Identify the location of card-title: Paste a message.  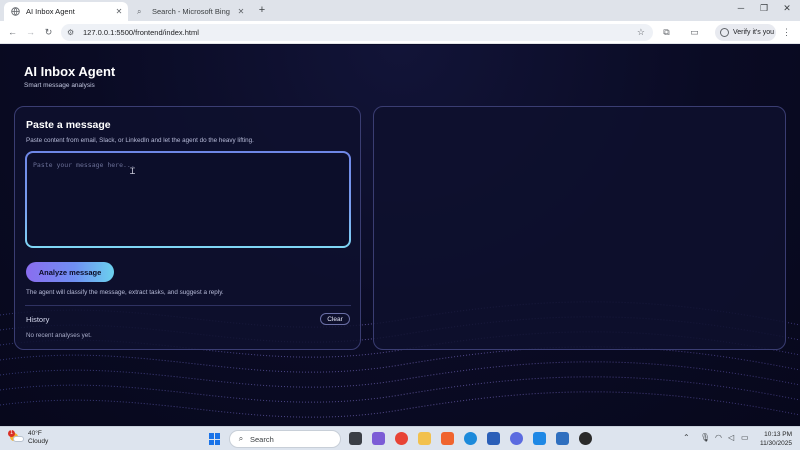
(68, 125).